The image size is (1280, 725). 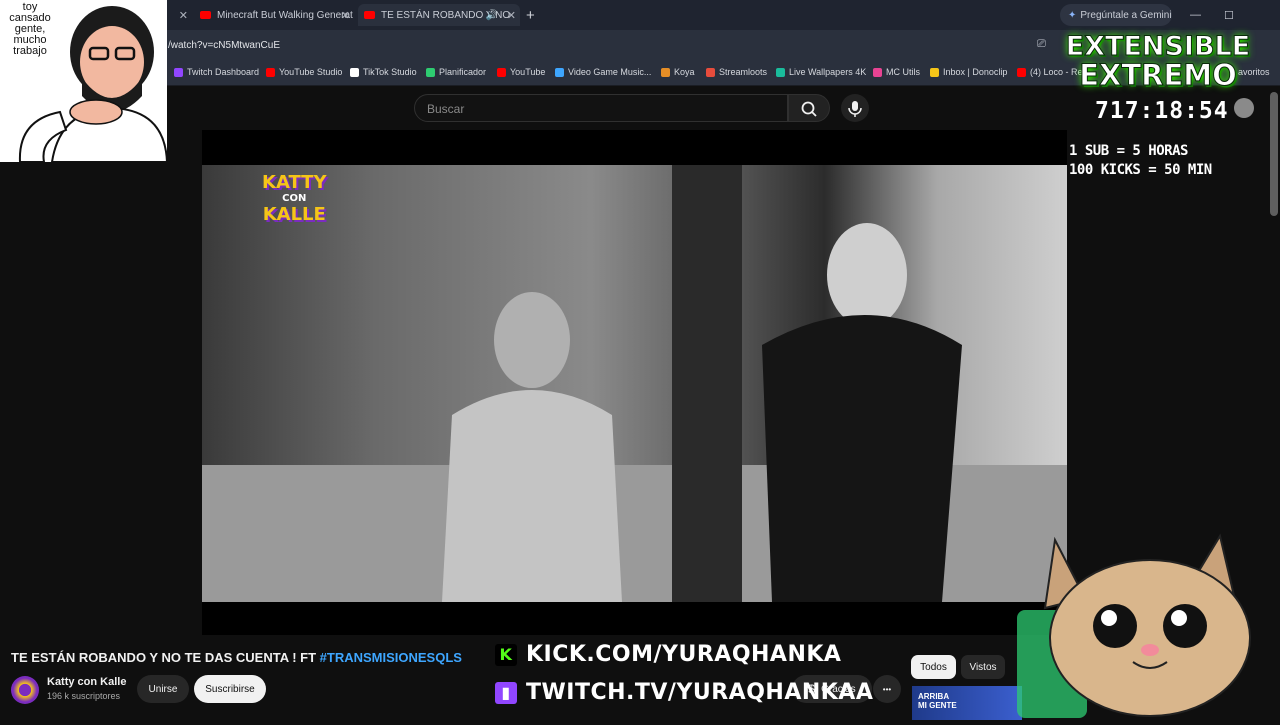 What do you see at coordinates (1041, 44) in the screenshot?
I see `cast-icon: ⎚` at bounding box center [1041, 44].